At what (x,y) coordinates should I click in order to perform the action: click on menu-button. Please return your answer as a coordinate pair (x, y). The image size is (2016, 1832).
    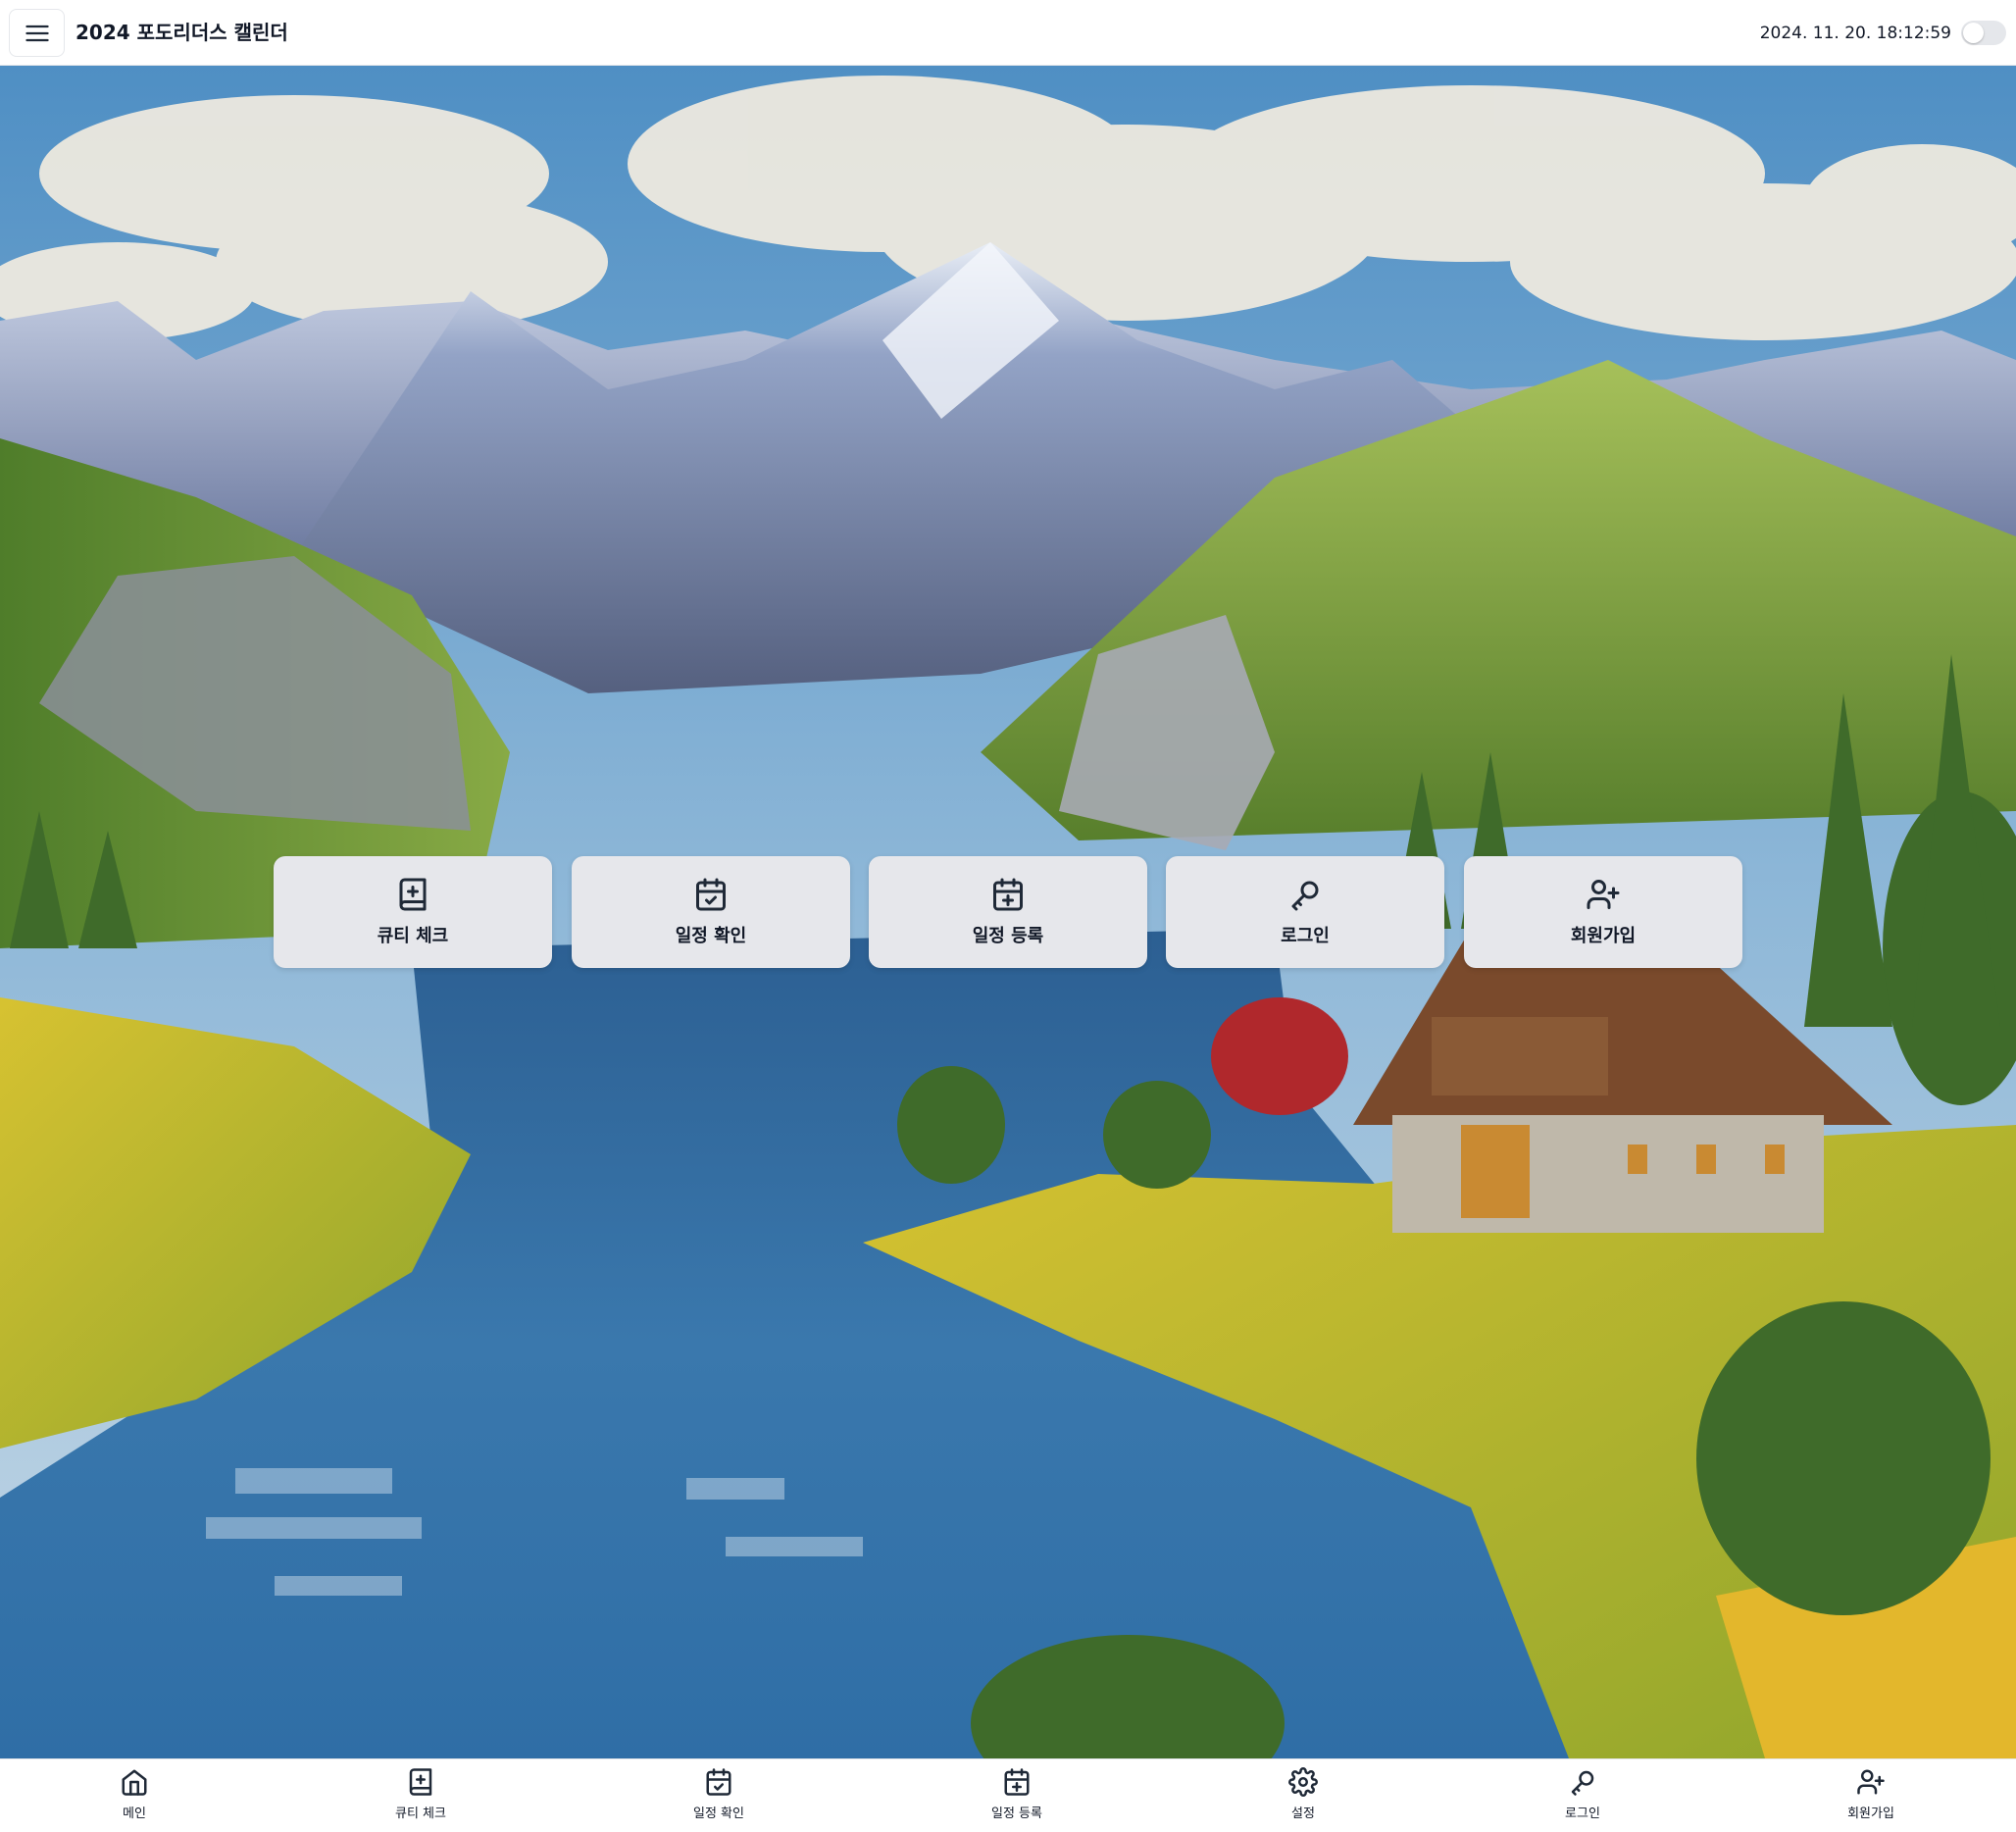
    Looking at the image, I should click on (37, 33).